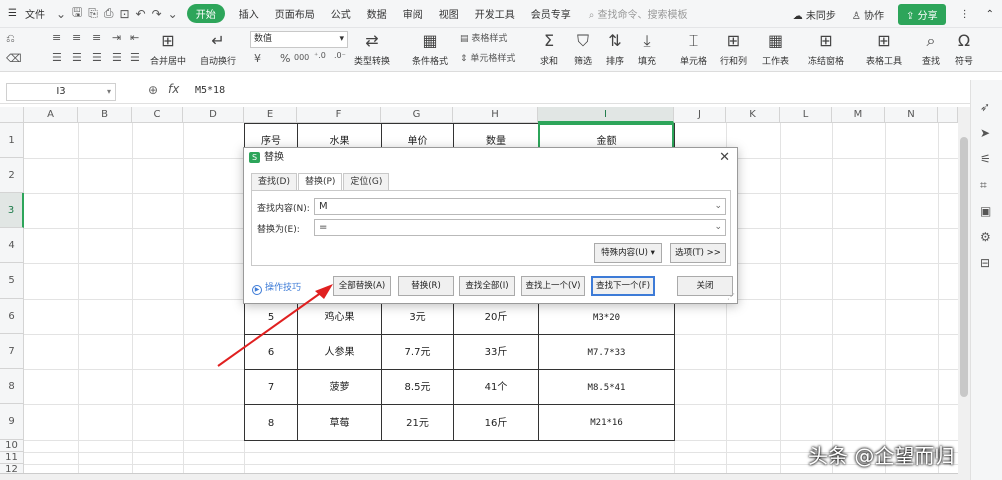  I want to click on cursor-icon: ➤, so click(985, 133).